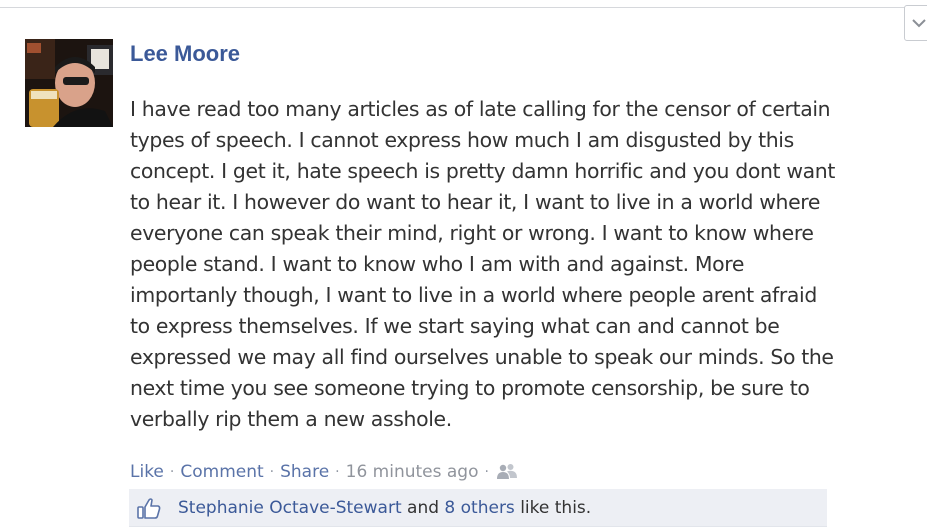 The width and height of the screenshot is (927, 530). Describe the element at coordinates (290, 508) in the screenshot. I see `liker-name-link: Stephanie Octave-Stewart` at that location.